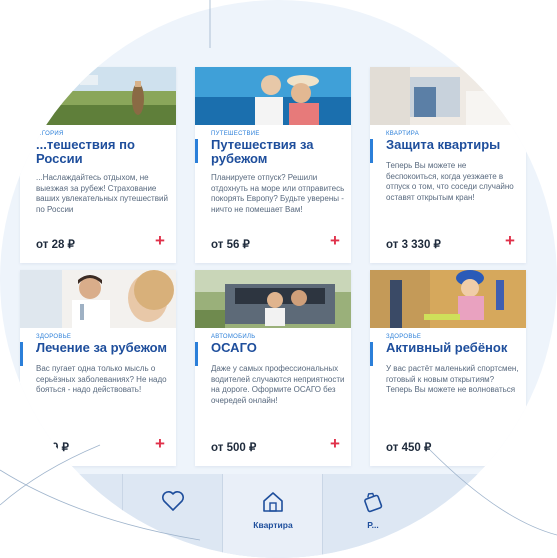 The height and width of the screenshot is (558, 557). I want to click on card-title: Лечение за рубежом, so click(103, 348).